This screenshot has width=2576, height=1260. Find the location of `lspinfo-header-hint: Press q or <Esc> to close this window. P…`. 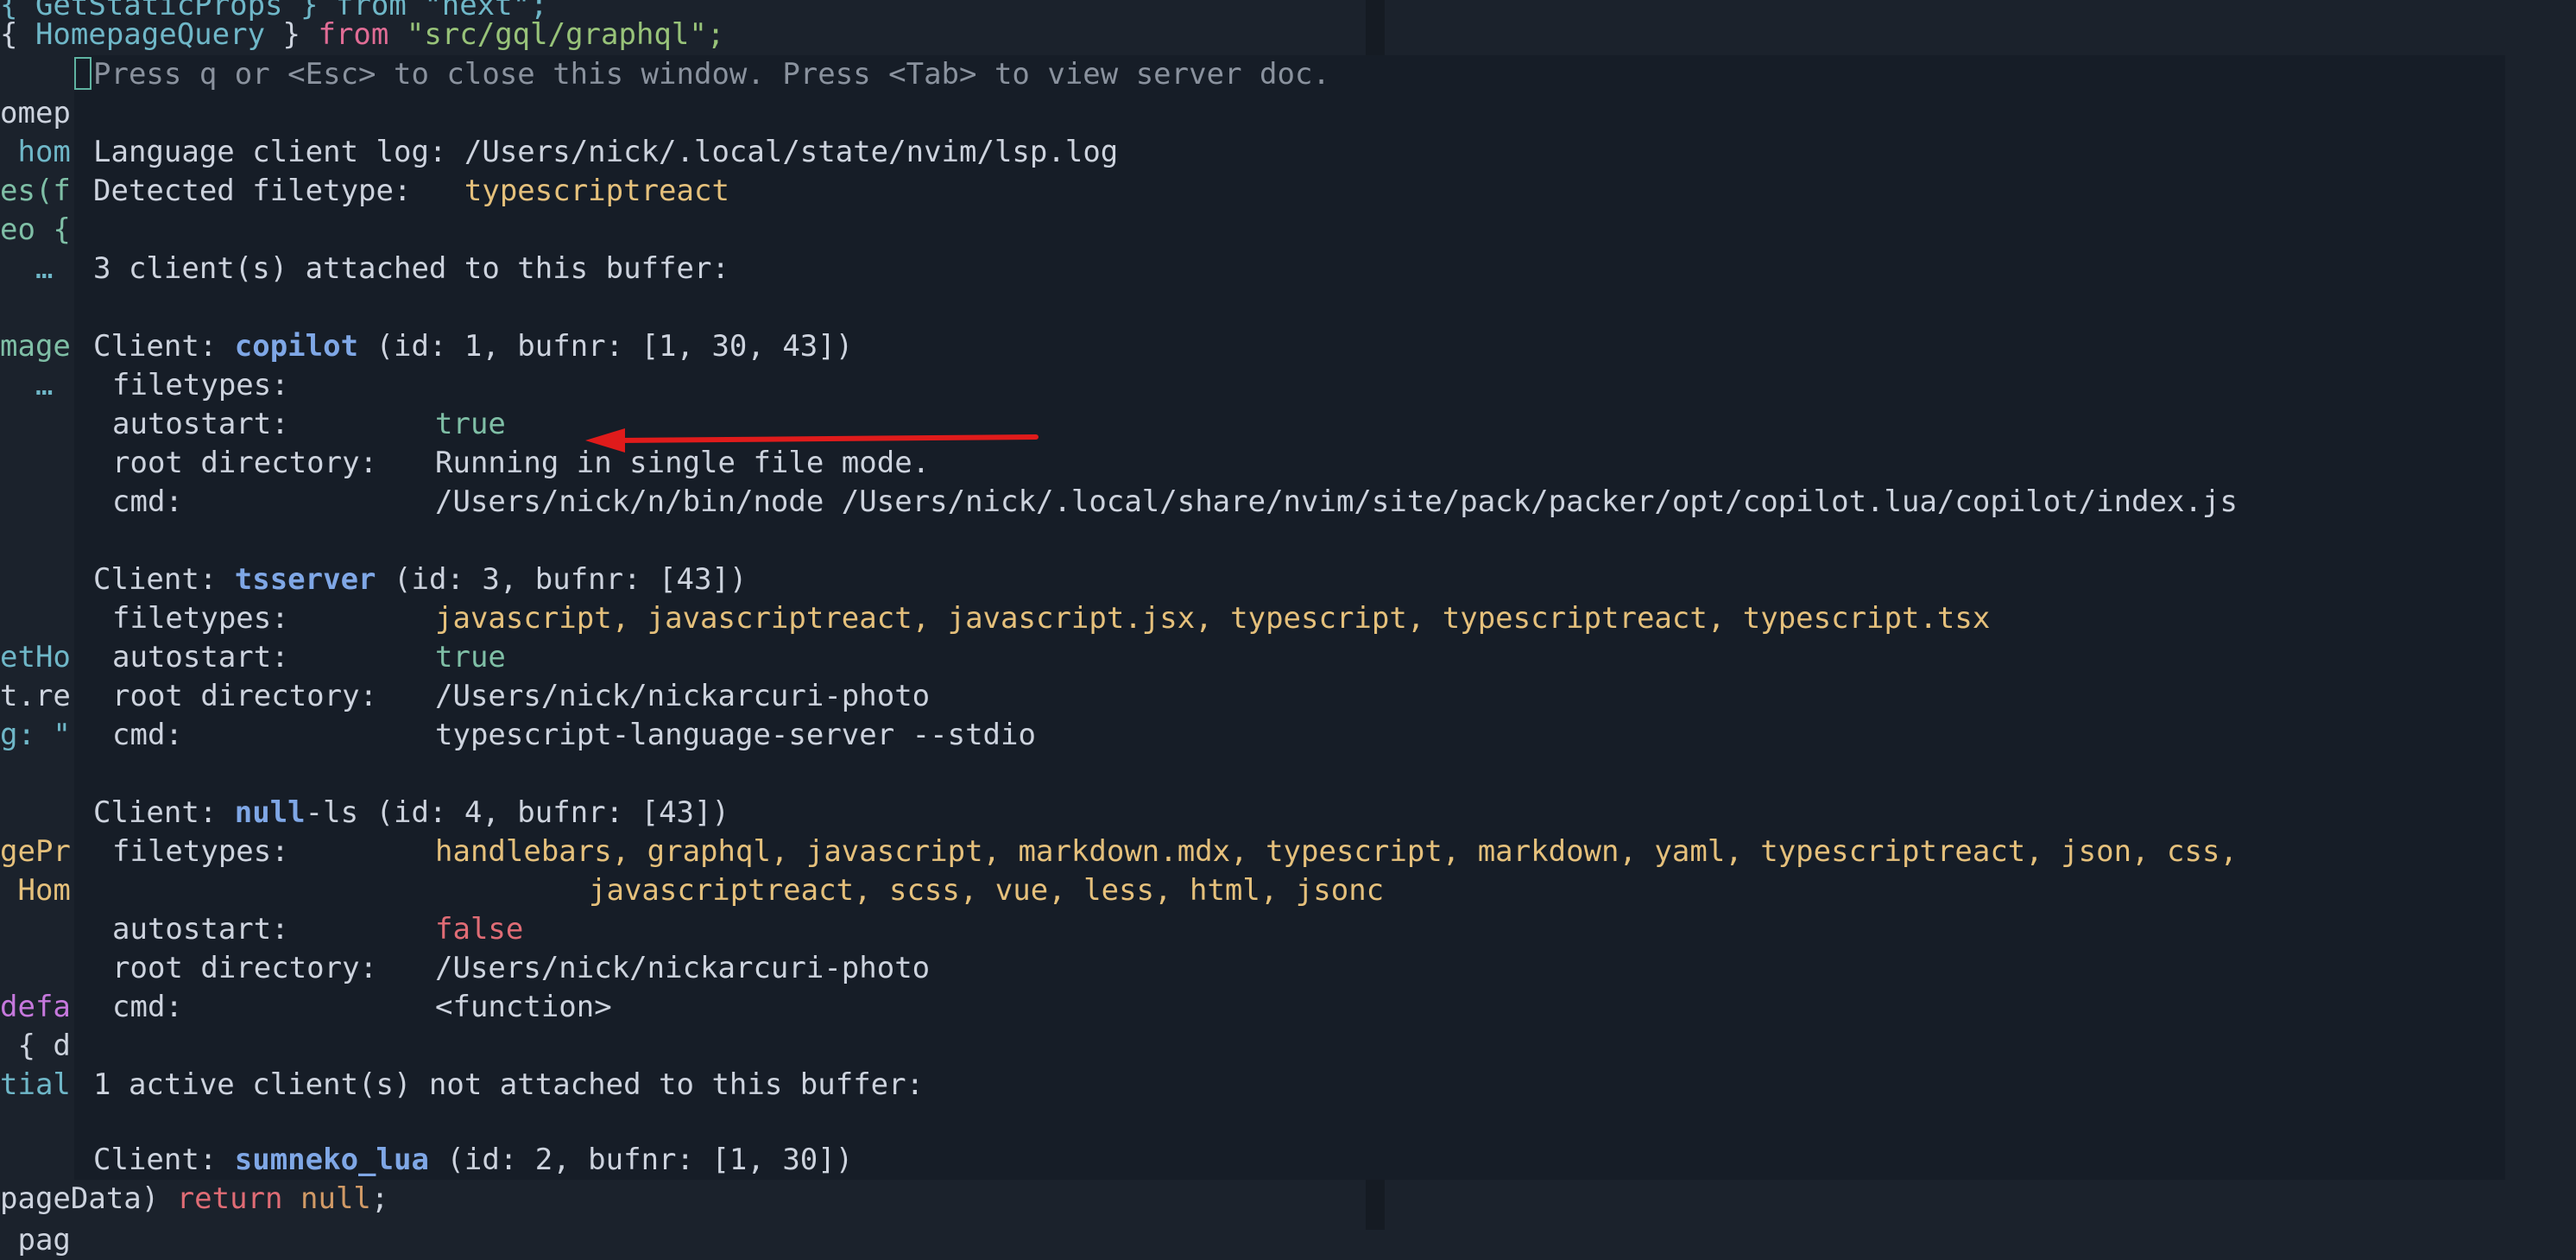

lspinfo-header-hint: Press q or <Esc> to close this window. P… is located at coordinates (711, 74).